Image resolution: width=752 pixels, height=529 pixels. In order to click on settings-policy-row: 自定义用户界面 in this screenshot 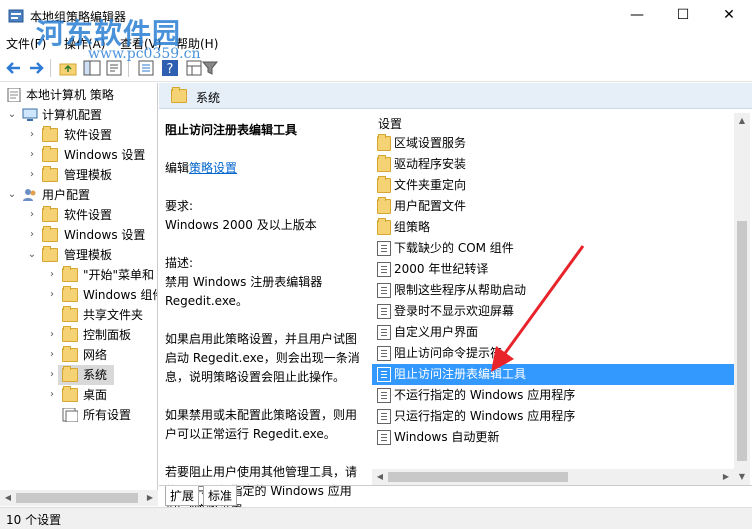, I will do `click(553, 332)`.